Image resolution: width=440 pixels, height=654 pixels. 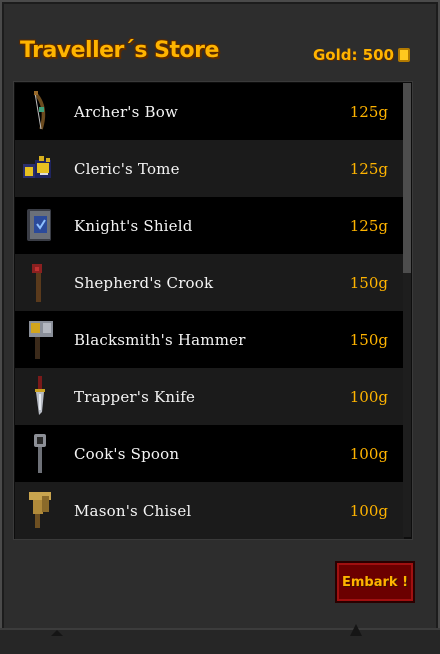 What do you see at coordinates (39, 282) in the screenshot?
I see `crook-icon` at bounding box center [39, 282].